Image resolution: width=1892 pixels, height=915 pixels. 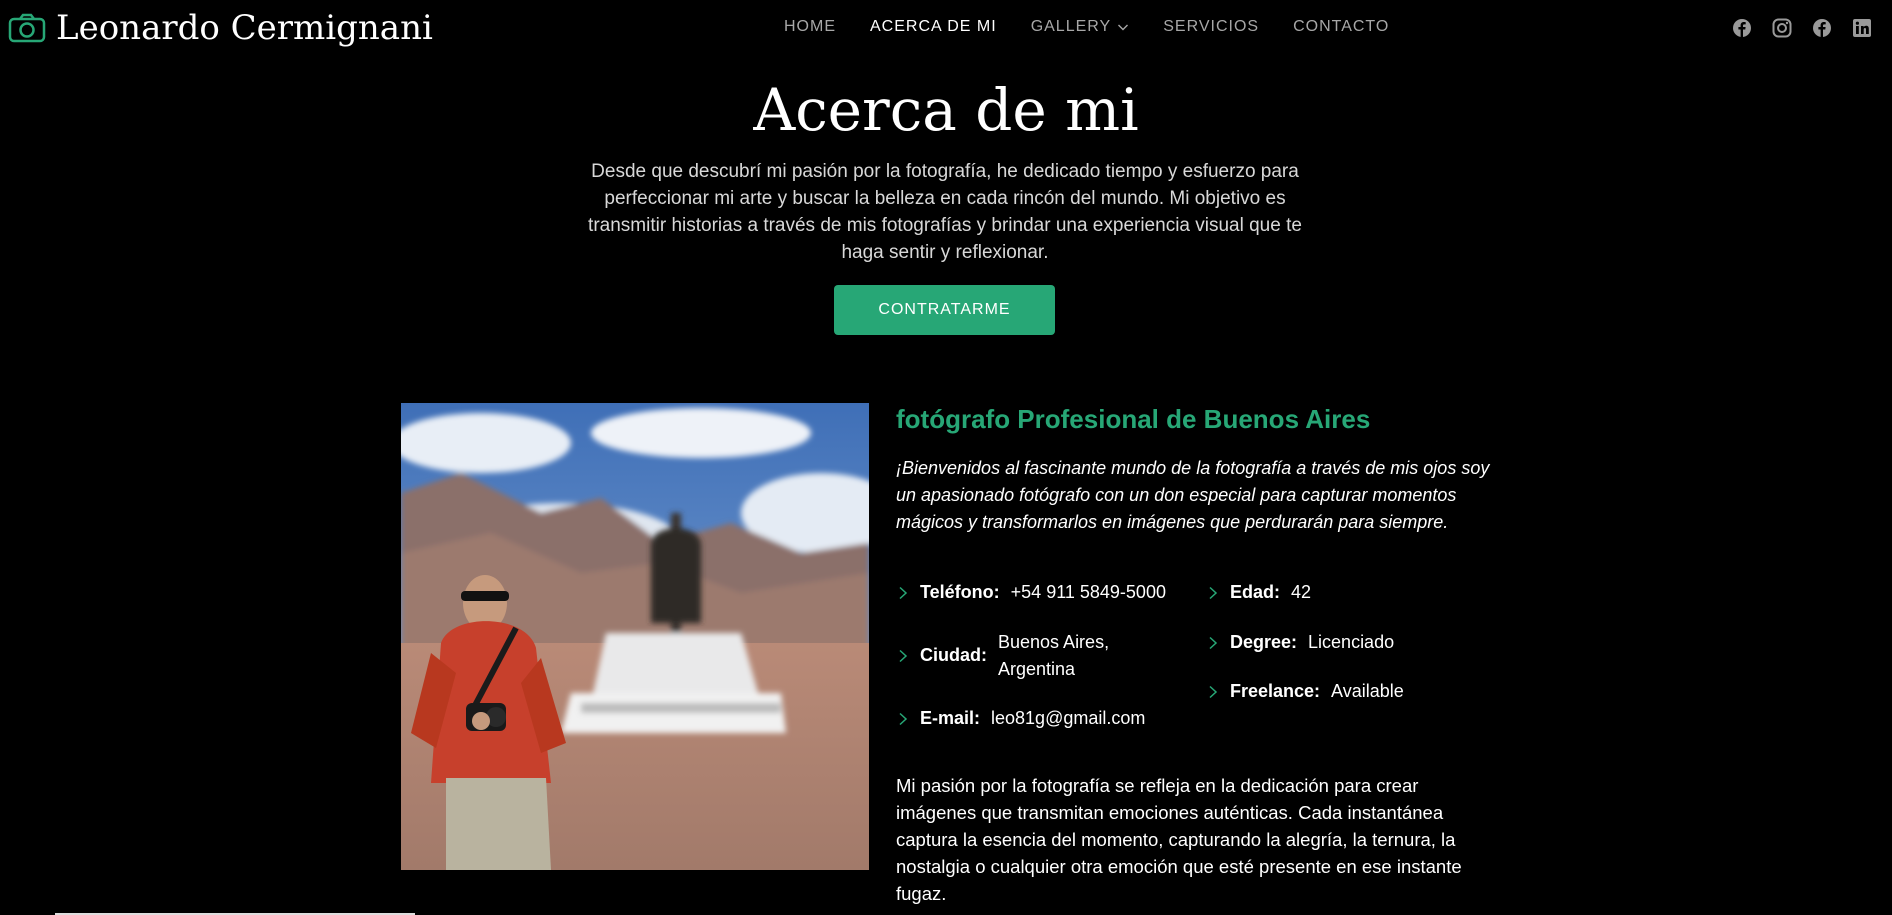 I want to click on detail-degree: Degree: Licenciado, so click(x=1300, y=642).